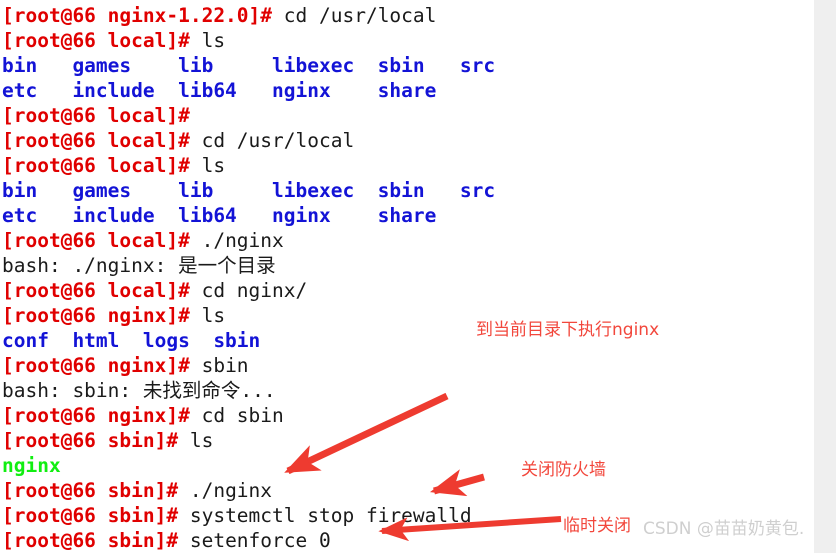 This screenshot has width=836, height=553. I want to click on terminal-line: [root@66 local]# cd nginx/, so click(408, 290).